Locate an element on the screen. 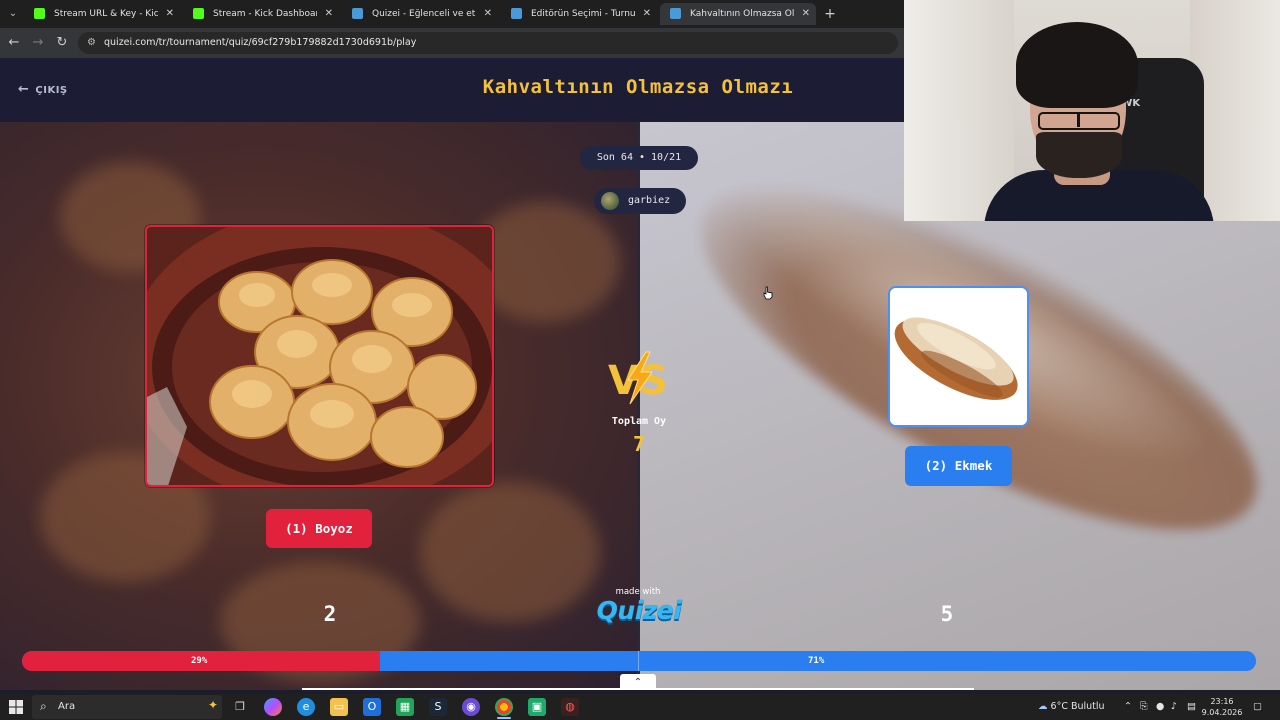 The height and width of the screenshot is (720, 1280). microphone-icon: ● is located at coordinates (1160, 707).